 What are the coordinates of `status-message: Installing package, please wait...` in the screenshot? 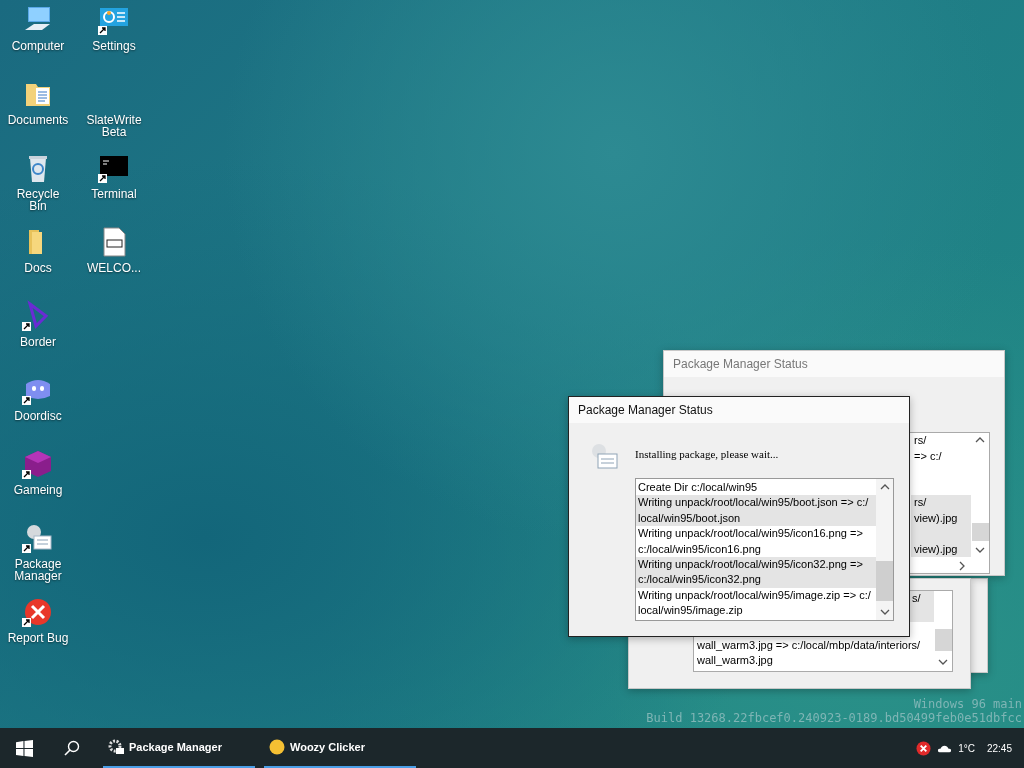 It's located at (707, 455).